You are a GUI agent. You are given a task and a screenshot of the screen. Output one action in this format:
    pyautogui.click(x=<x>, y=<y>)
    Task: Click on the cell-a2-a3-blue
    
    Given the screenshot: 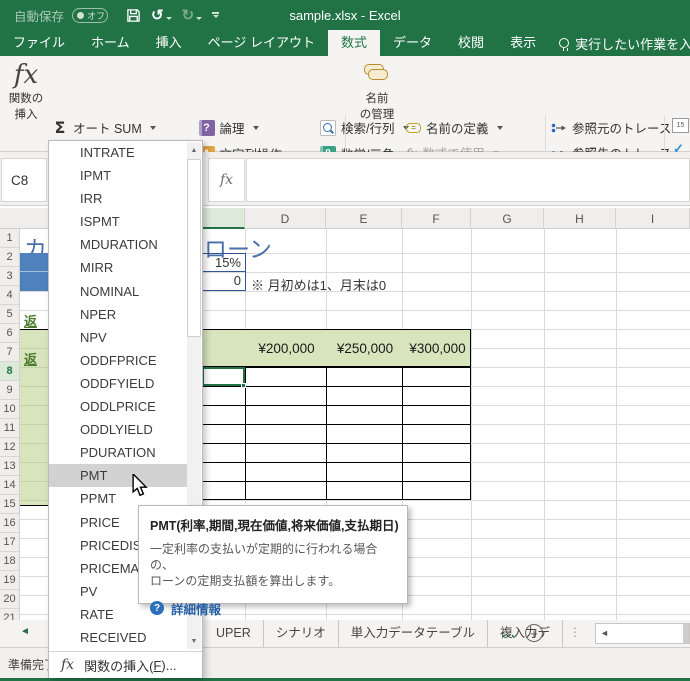 What is the action you would take?
    pyautogui.click(x=34, y=272)
    